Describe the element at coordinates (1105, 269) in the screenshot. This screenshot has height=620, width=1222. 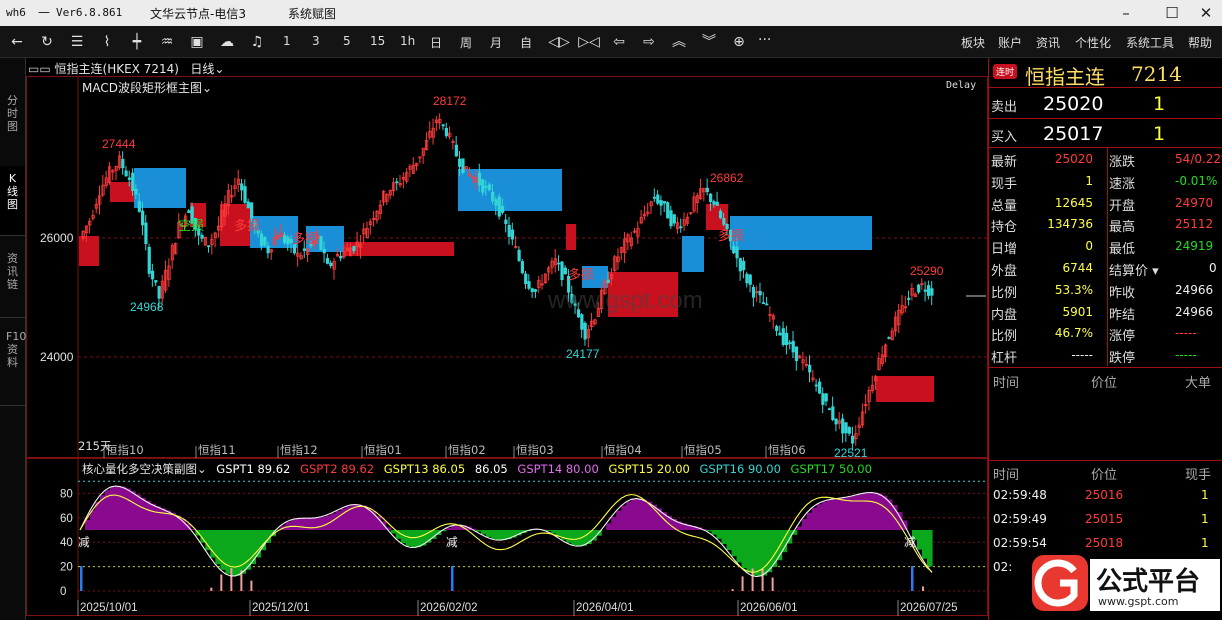
I see `quote-row: 外盘 6744 结算价 ▾ 0` at that location.